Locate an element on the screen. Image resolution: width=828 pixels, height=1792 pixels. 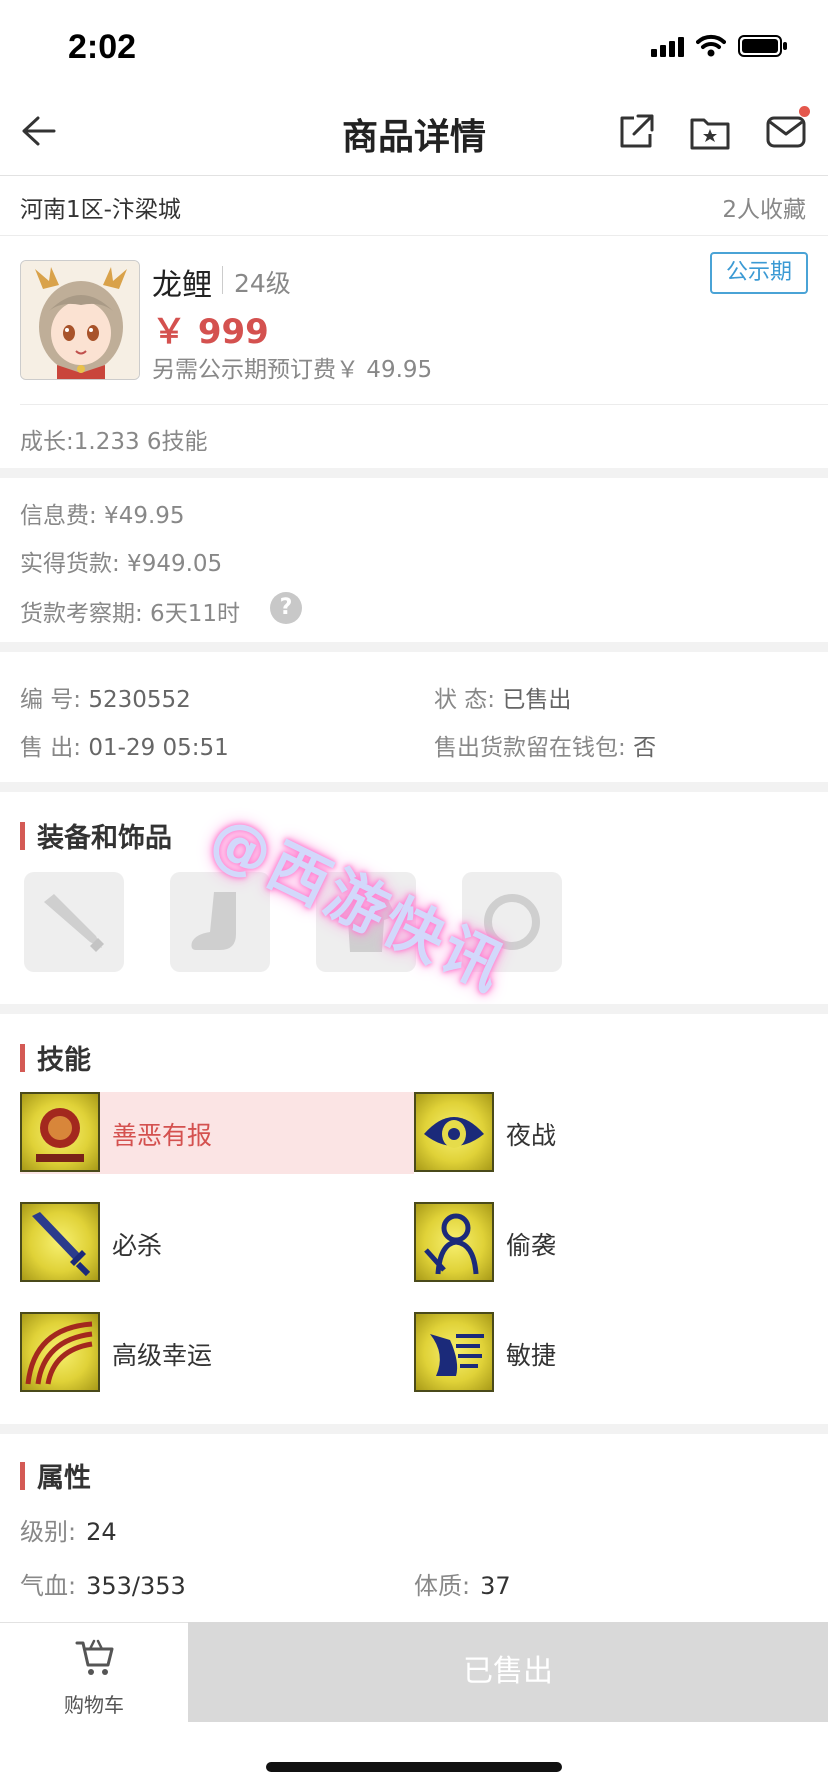
swift-icon is located at coordinates (454, 1352).